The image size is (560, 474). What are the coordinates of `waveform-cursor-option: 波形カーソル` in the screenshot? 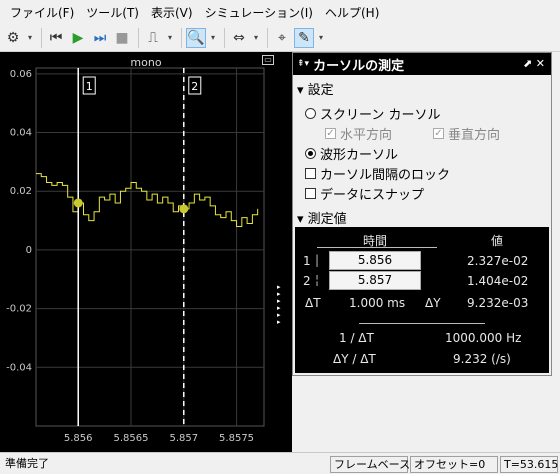 It's located at (351, 153).